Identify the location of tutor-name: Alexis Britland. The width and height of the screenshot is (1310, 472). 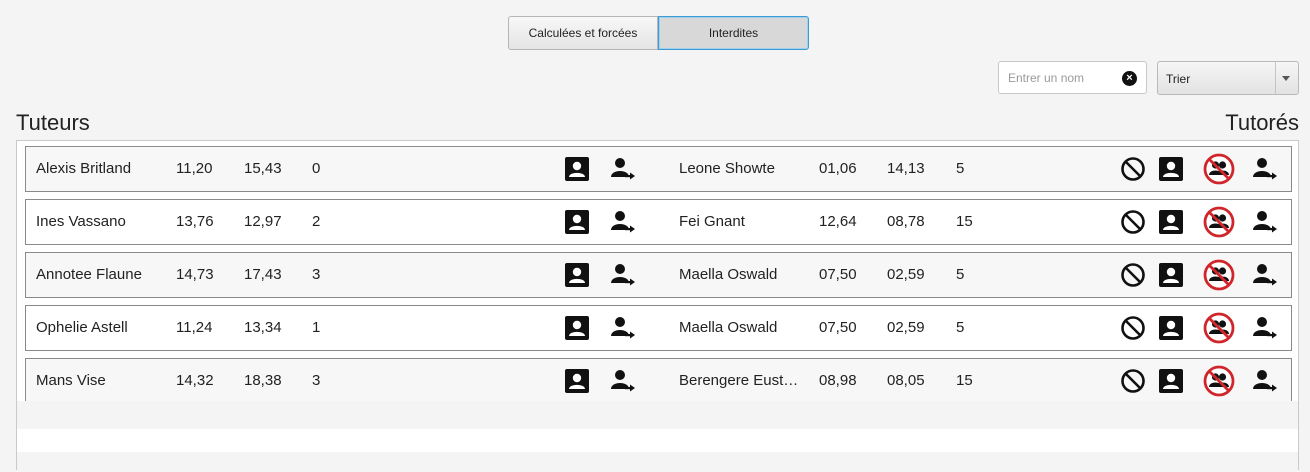
(84, 168).